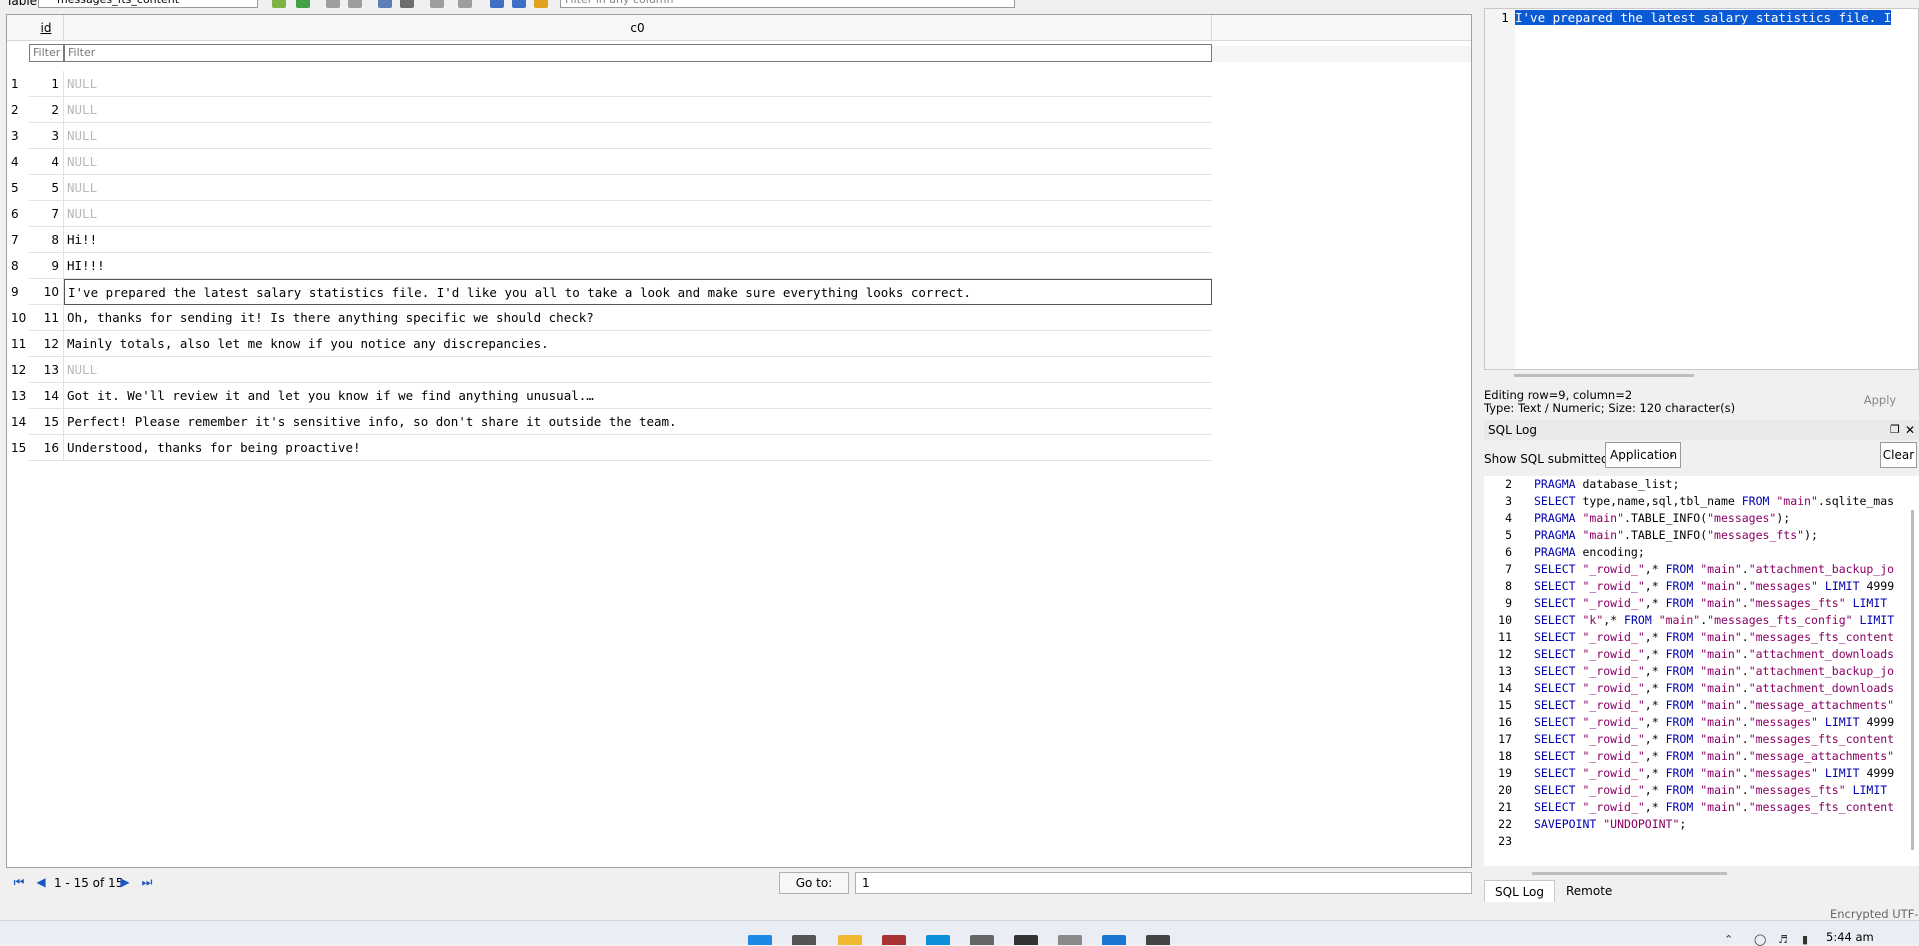  What do you see at coordinates (46, 448) in the screenshot?
I see `cell-id: 16` at bounding box center [46, 448].